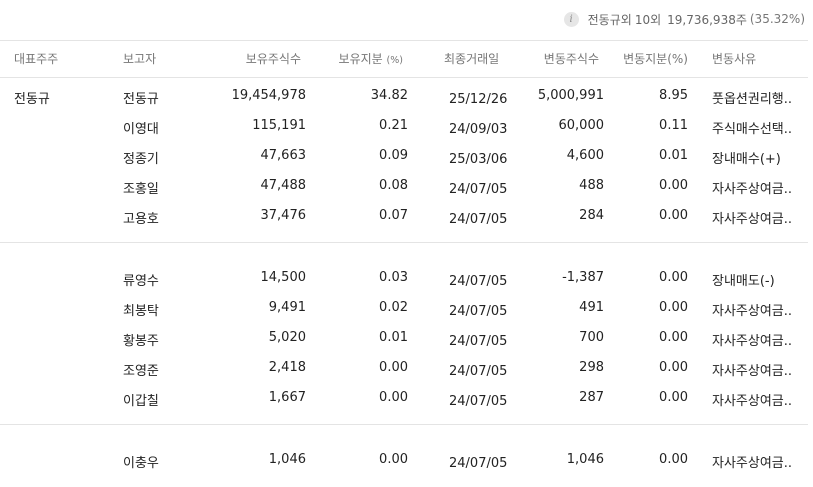  What do you see at coordinates (777, 19) in the screenshot?
I see `summary-percent: (35.32%)` at bounding box center [777, 19].